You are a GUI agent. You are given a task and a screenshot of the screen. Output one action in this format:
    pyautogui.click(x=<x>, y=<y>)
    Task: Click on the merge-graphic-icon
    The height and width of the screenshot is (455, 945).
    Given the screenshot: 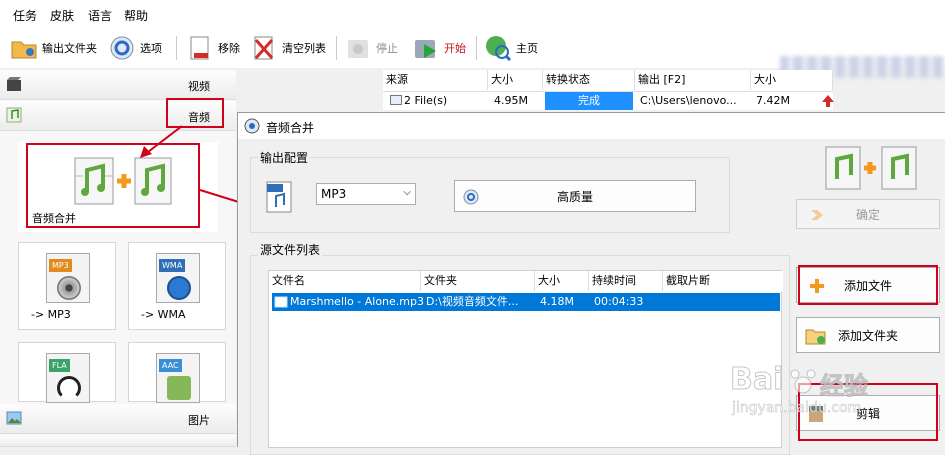 What is the action you would take?
    pyautogui.click(x=871, y=168)
    